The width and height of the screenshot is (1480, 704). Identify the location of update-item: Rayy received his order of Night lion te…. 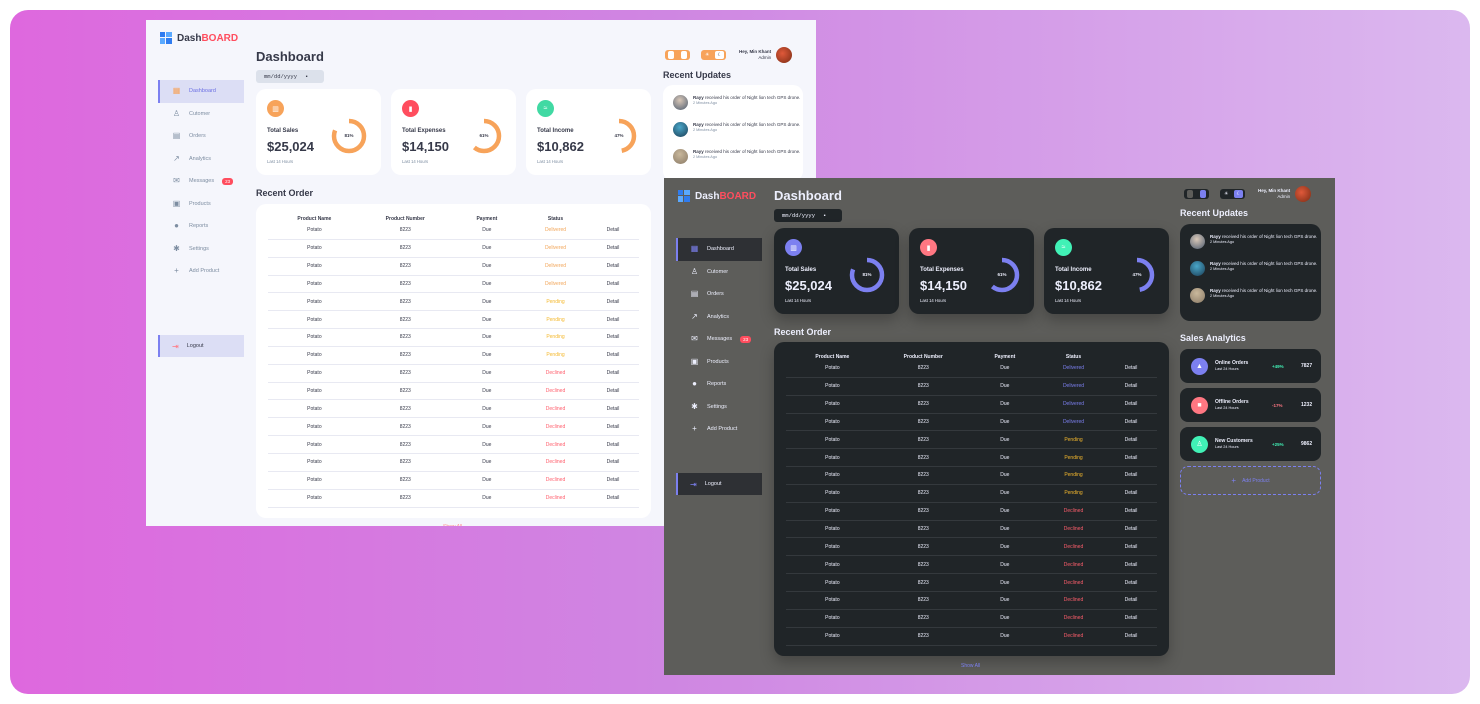
(1253, 268).